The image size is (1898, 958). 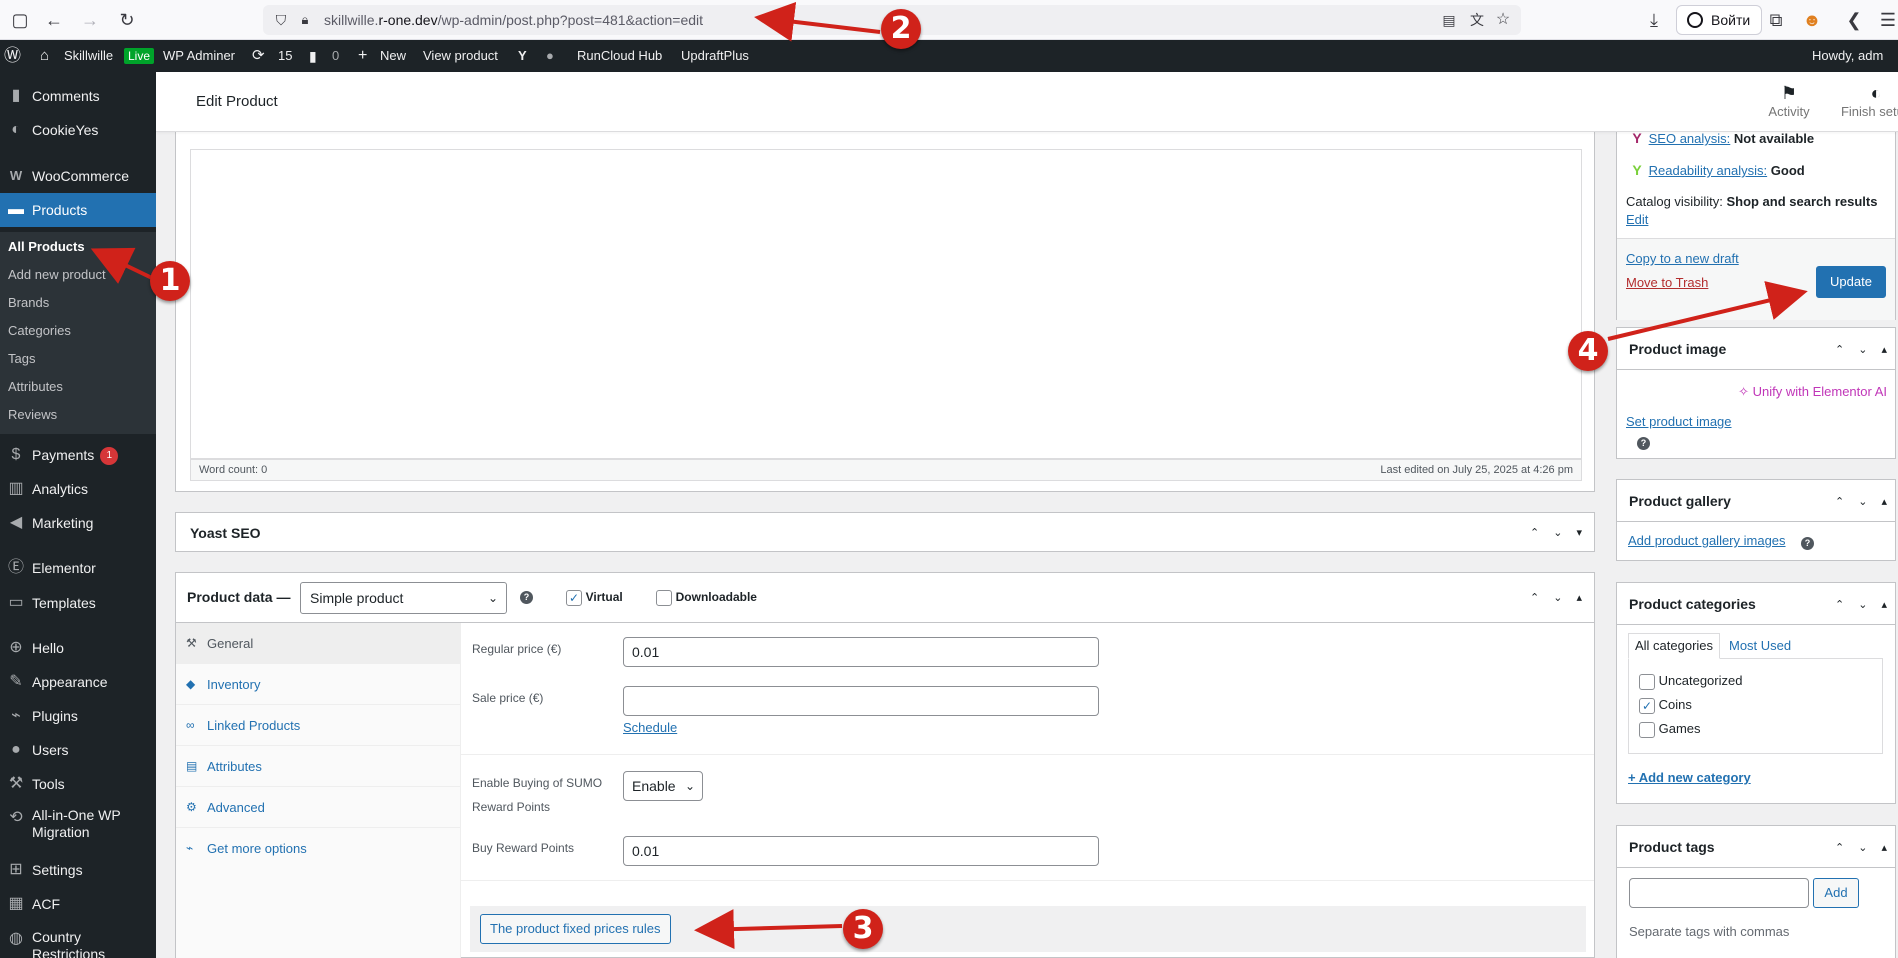 I want to click on callout-2: 2, so click(x=901, y=29).